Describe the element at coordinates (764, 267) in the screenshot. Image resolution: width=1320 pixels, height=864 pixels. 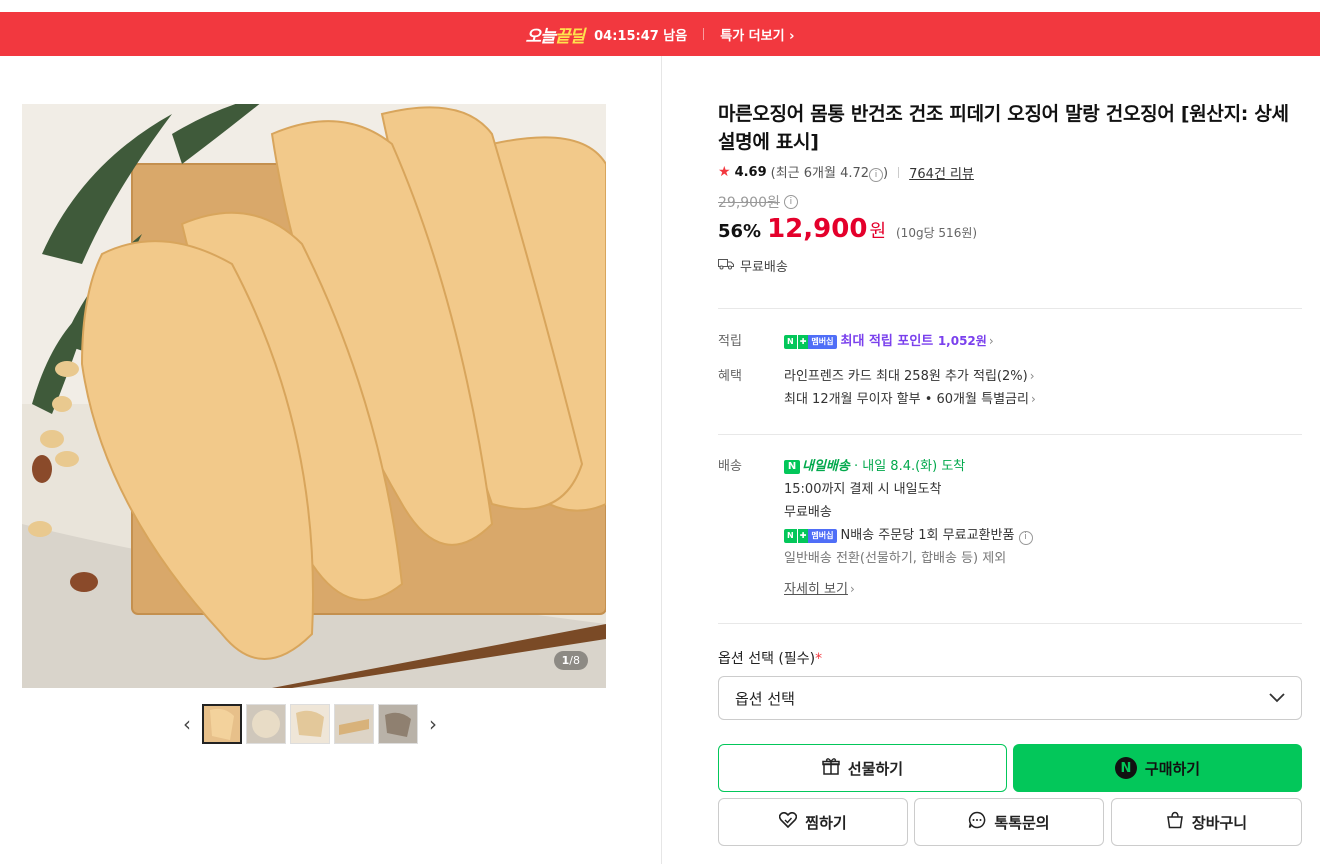
I see `free-shipping-label: 무료배송` at that location.